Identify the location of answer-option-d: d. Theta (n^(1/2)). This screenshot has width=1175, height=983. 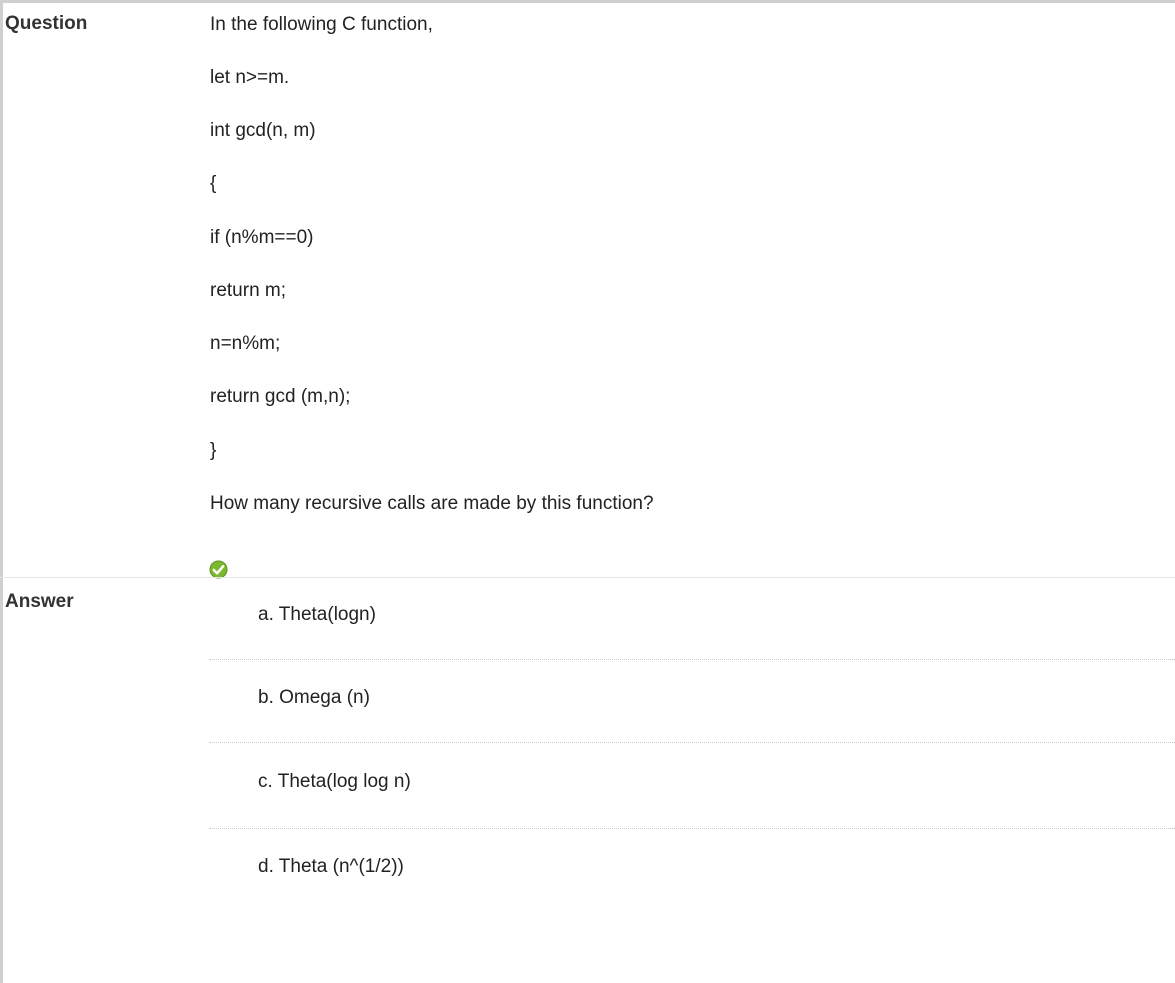
(331, 867).